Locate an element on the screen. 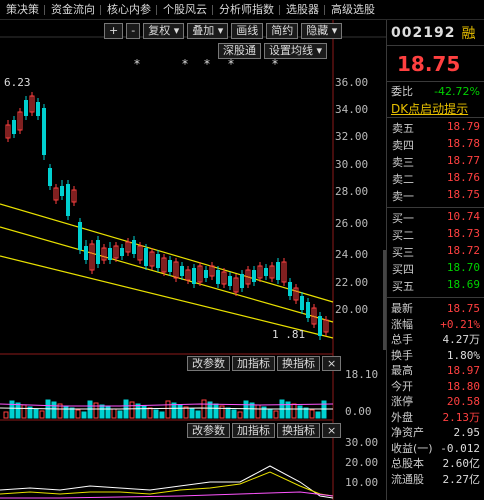 The width and height of the screenshot is (484, 500). order-book-row: 买一 10.74 is located at coordinates (435, 218).